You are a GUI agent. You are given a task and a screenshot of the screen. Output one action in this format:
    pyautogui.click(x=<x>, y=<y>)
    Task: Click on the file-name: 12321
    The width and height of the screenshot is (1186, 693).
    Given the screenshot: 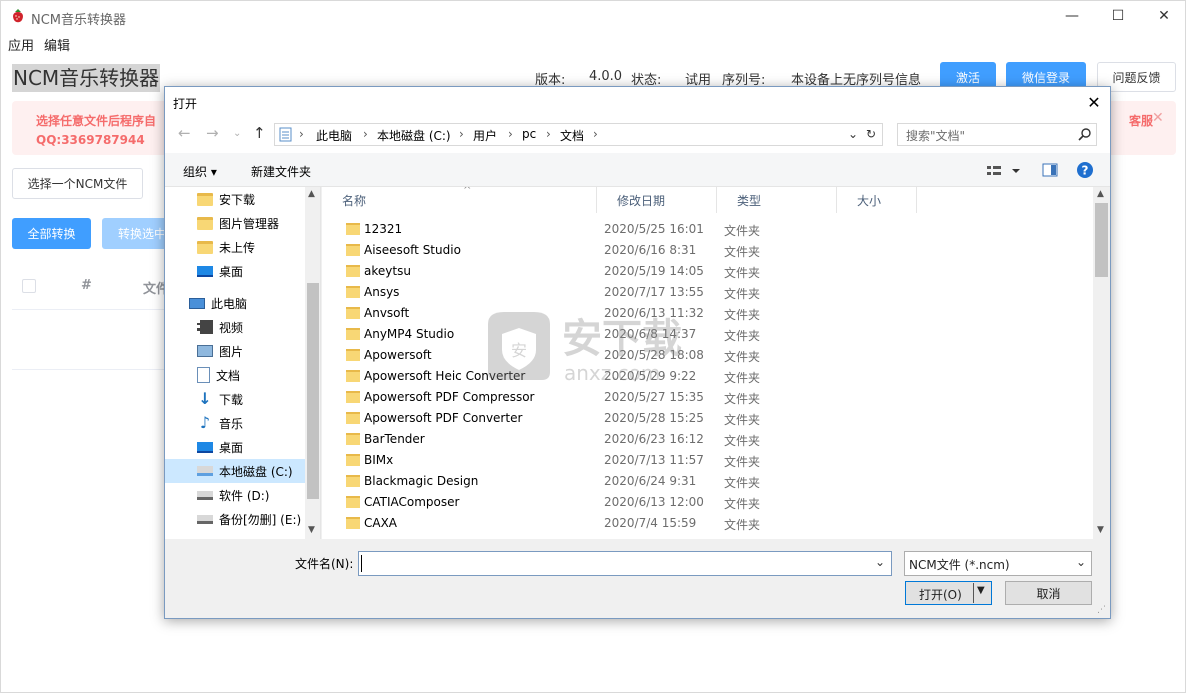 What is the action you would take?
    pyautogui.click(x=383, y=229)
    